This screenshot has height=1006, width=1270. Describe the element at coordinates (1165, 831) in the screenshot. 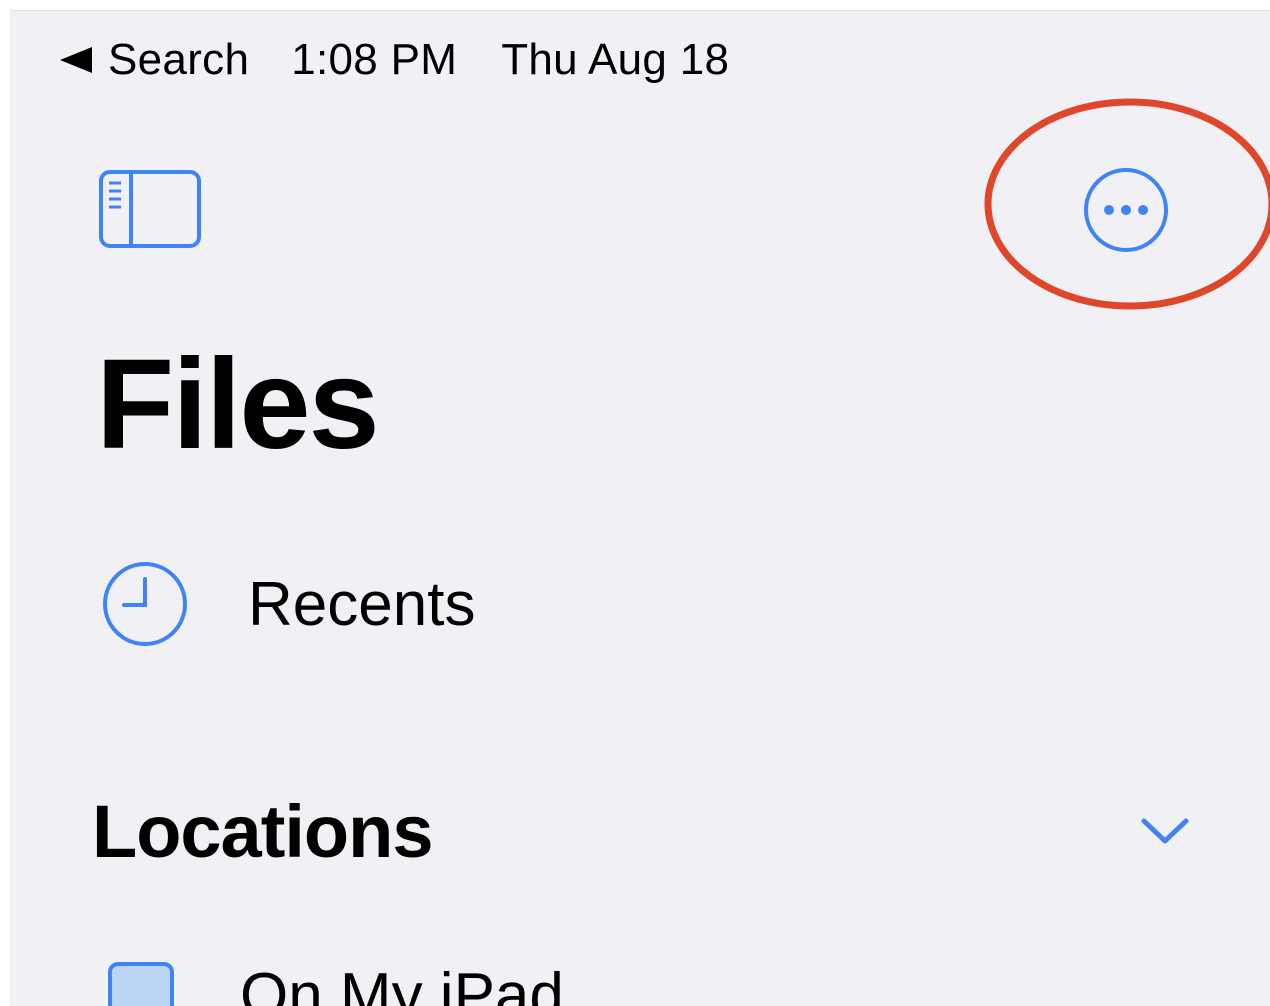

I see `chevron-down-icon` at that location.